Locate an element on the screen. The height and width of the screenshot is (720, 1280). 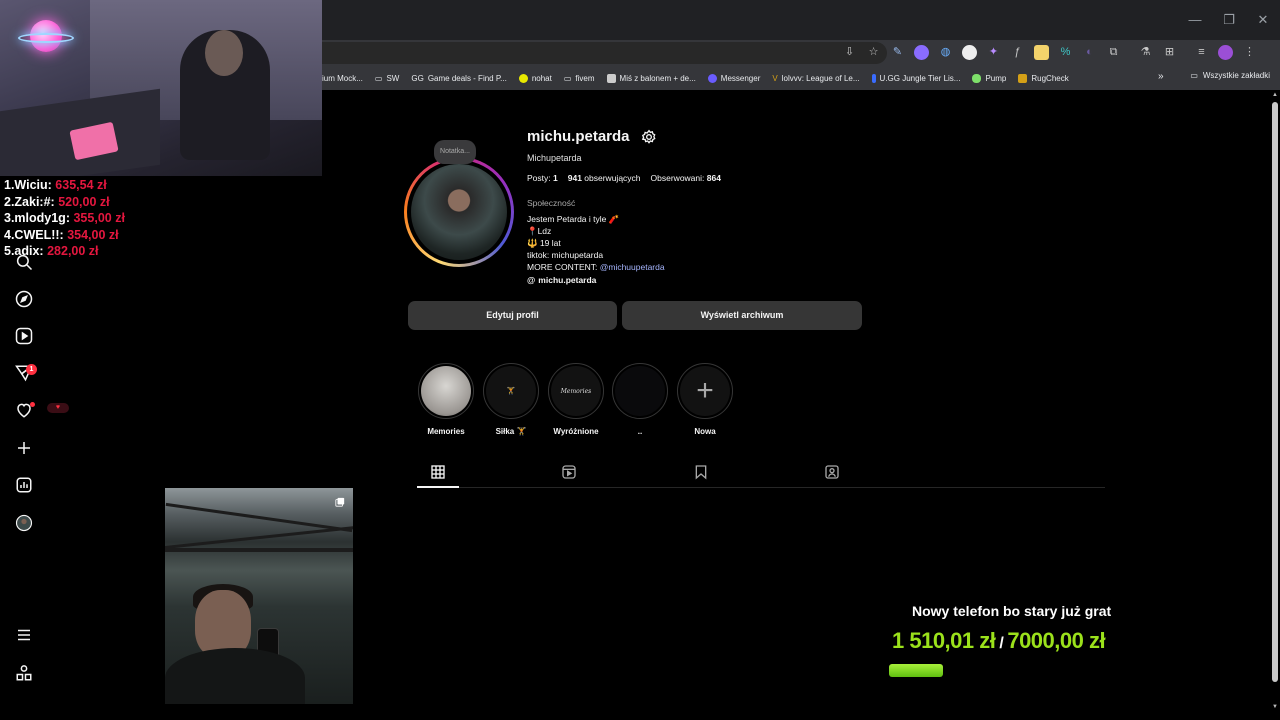
extension-icon: ◐ is located at coordinates (1089, 52).